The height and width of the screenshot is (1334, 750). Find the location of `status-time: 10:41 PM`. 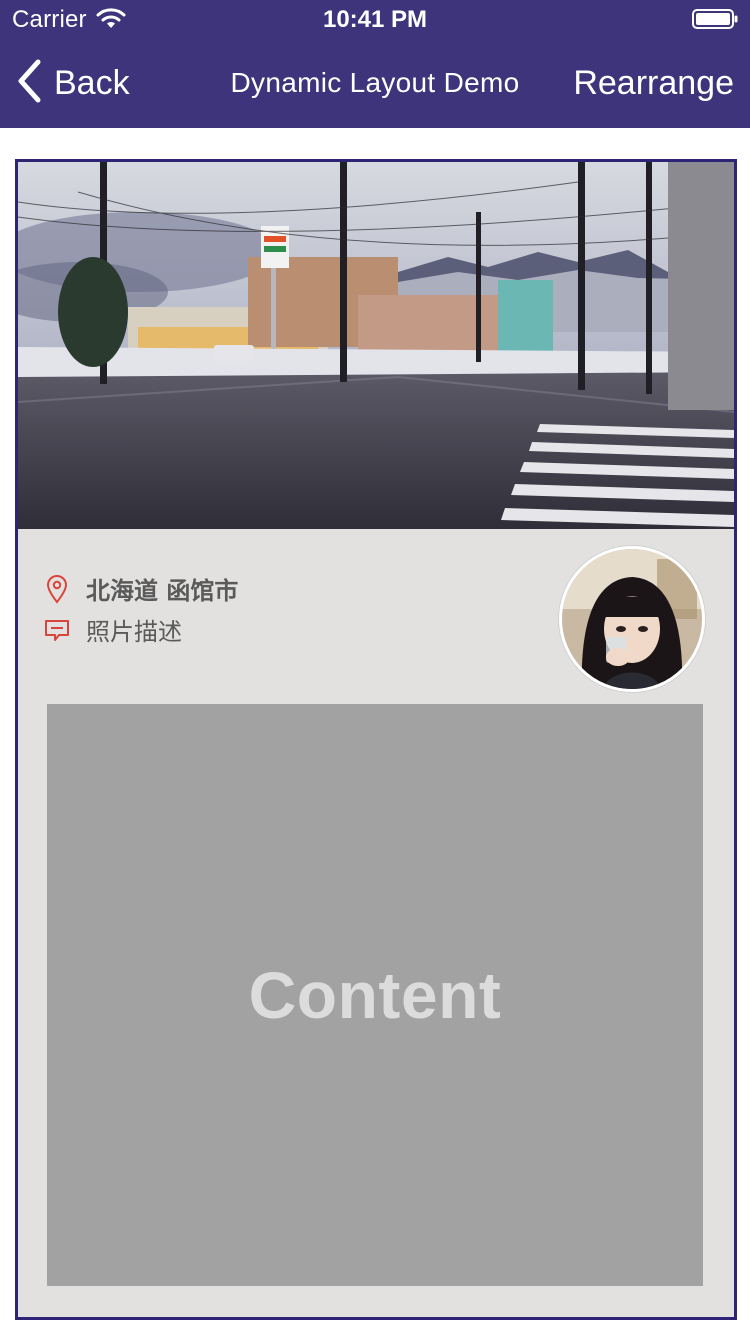

status-time: 10:41 PM is located at coordinates (375, 19).